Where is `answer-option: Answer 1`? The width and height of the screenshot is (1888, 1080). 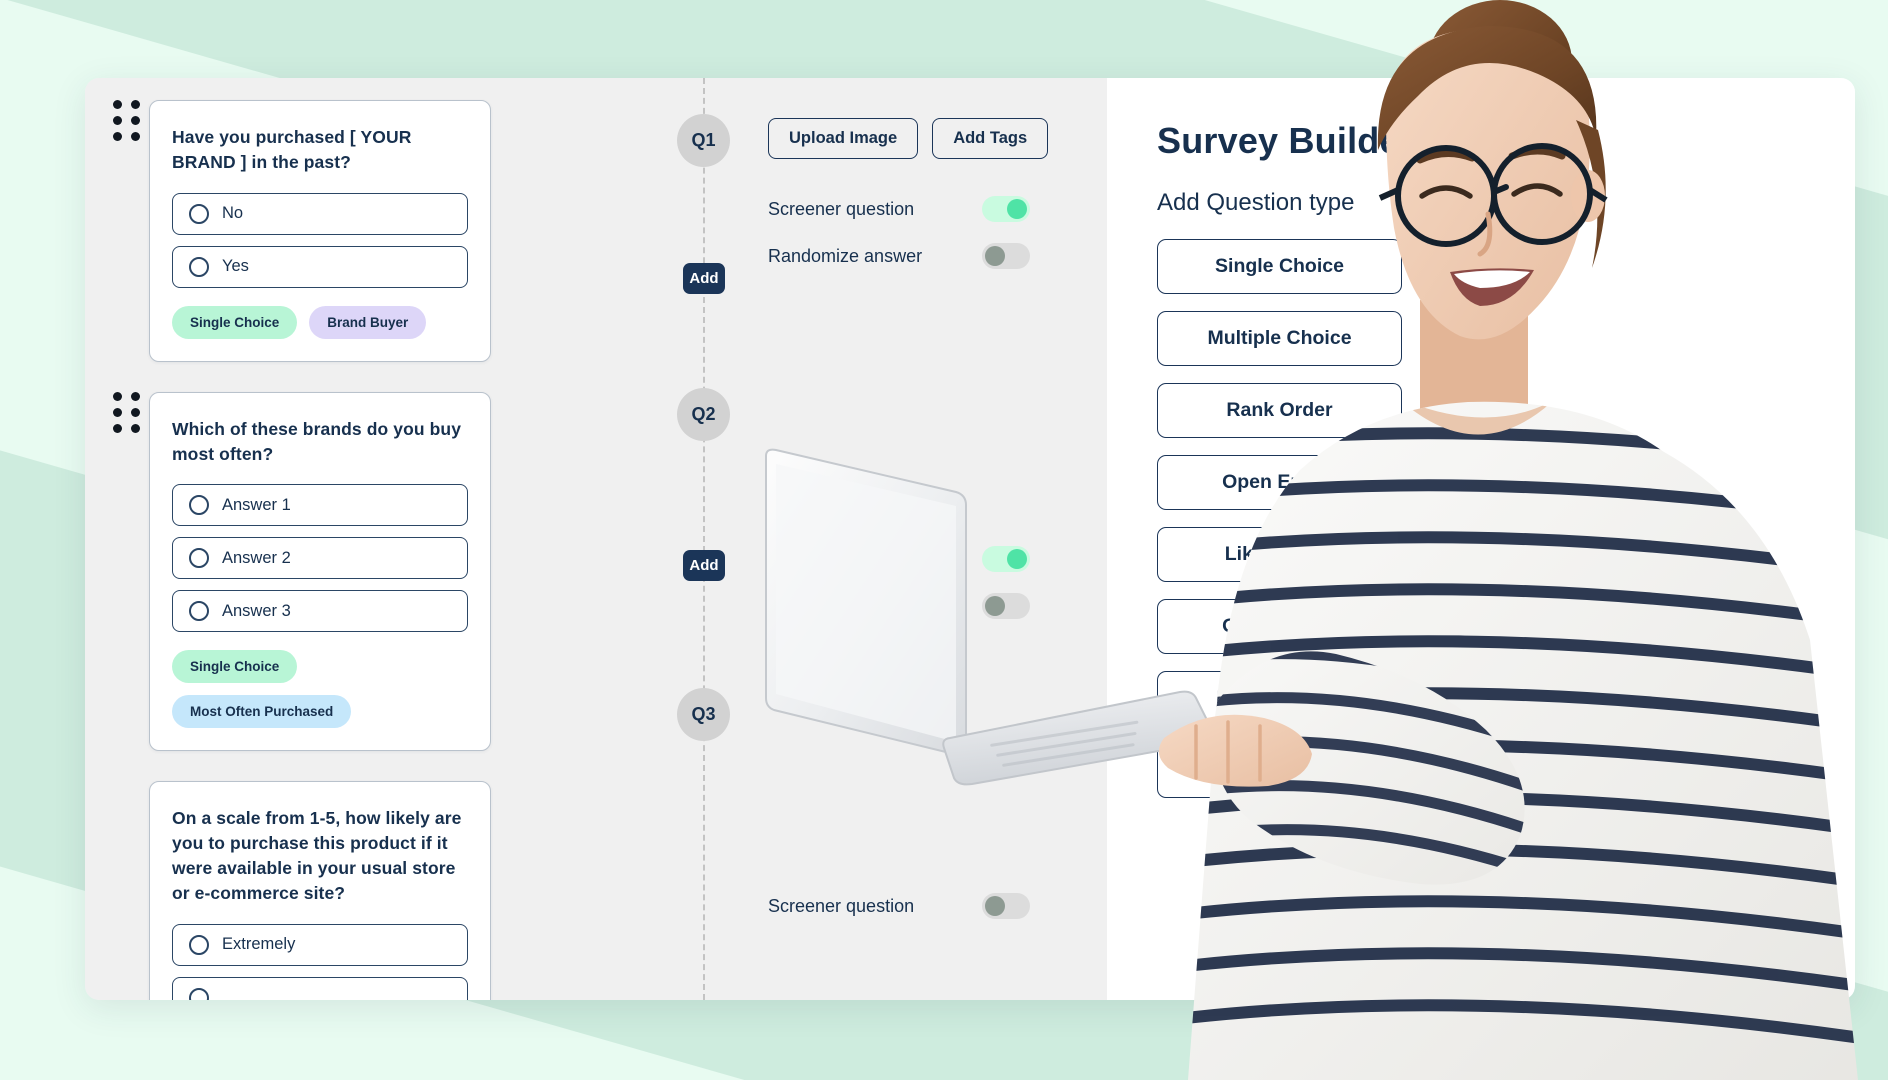 answer-option: Answer 1 is located at coordinates (320, 505).